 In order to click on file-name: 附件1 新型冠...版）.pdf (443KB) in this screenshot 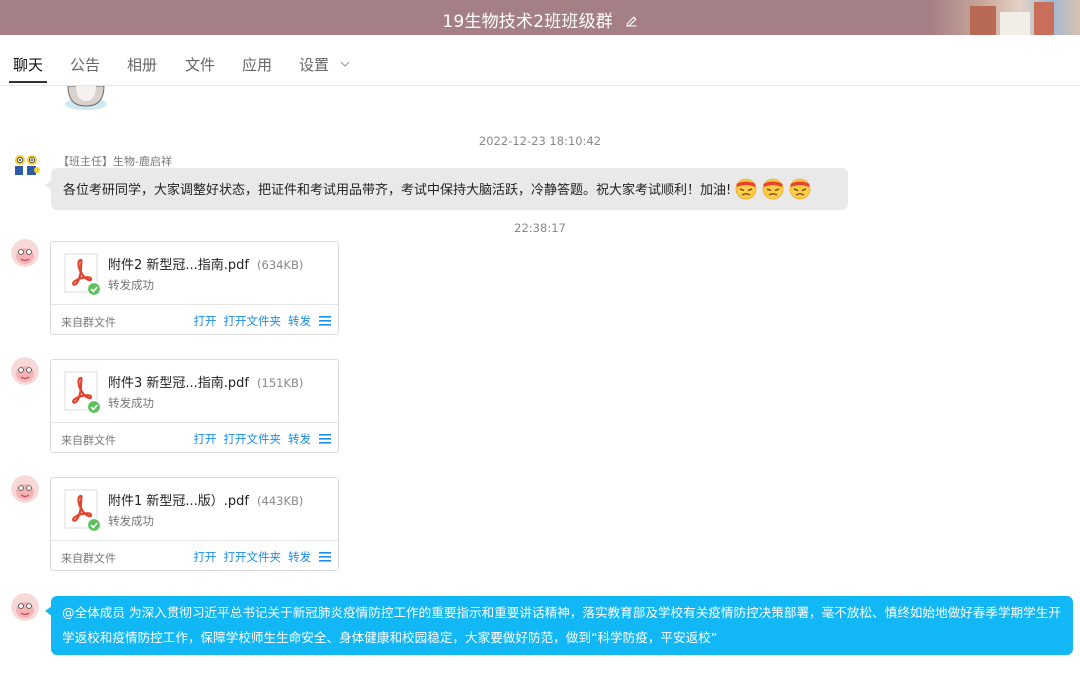, I will do `click(205, 499)`.